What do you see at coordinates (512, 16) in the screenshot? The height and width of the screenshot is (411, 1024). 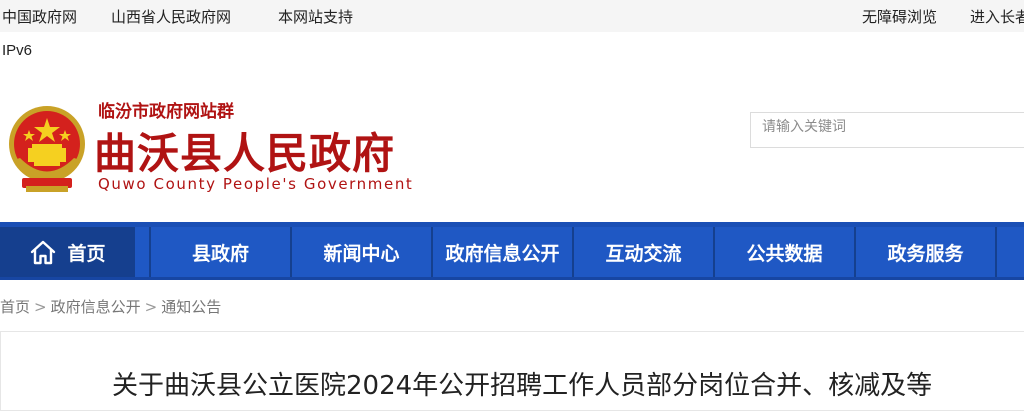 I see `top-utility-bar: 中国政府网 山西省人民政府网 本网站支持 无障碍浏览 进入长者` at bounding box center [512, 16].